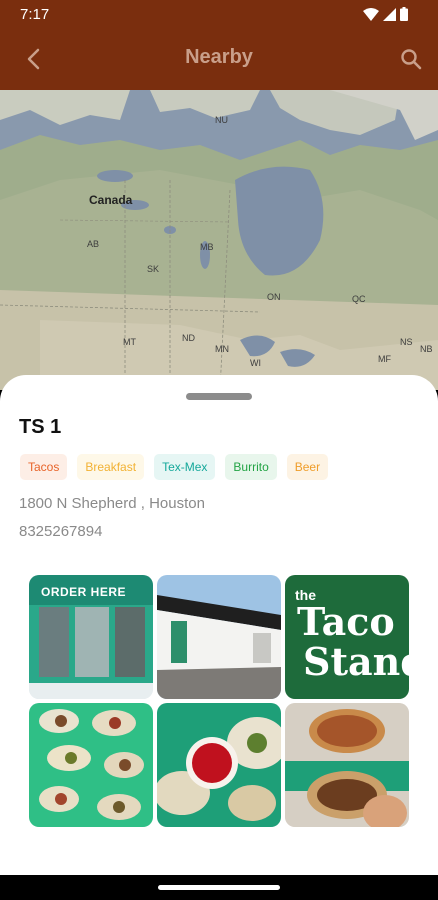 This screenshot has height=900, width=438. Describe the element at coordinates (60, 531) in the screenshot. I see `place-phone: 8325267894` at that location.